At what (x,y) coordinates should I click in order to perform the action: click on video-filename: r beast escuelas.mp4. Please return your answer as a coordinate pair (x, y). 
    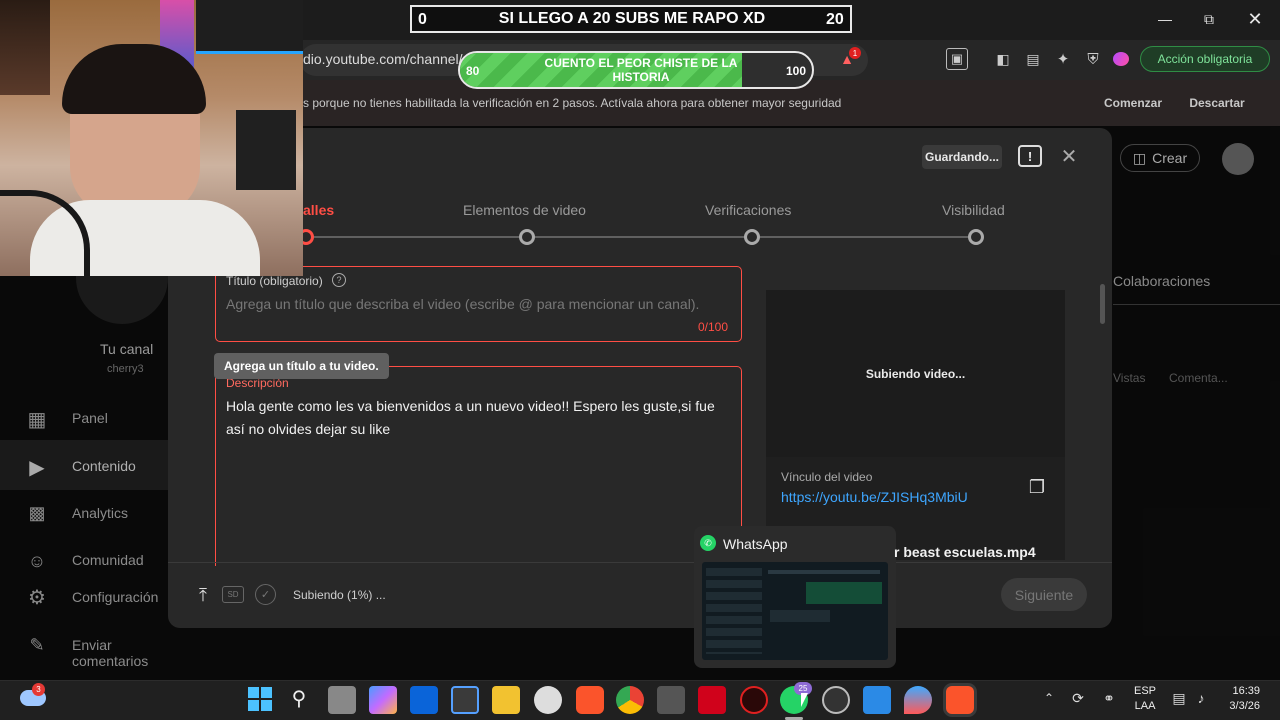
    Looking at the image, I should click on (965, 552).